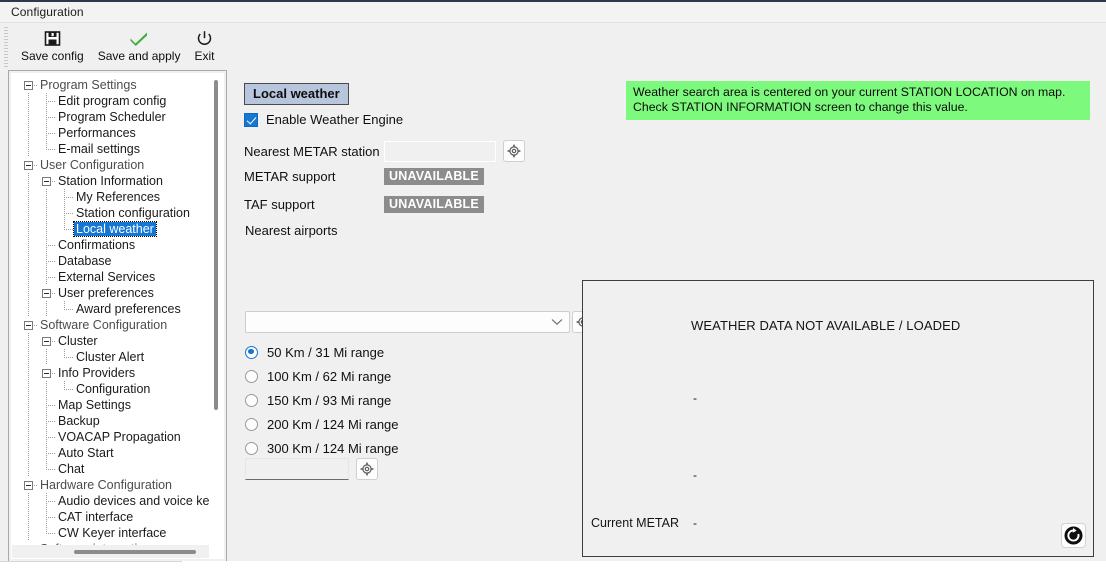 This screenshot has height=569, width=1106. What do you see at coordinates (557, 322) in the screenshot?
I see `chevron-down-icon` at bounding box center [557, 322].